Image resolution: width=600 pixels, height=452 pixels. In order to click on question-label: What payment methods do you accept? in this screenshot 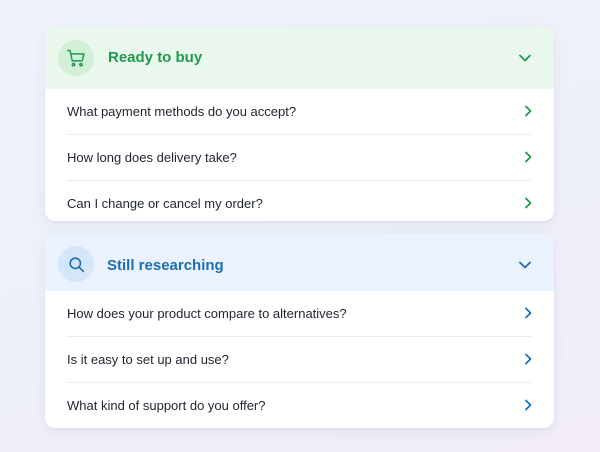, I will do `click(182, 111)`.